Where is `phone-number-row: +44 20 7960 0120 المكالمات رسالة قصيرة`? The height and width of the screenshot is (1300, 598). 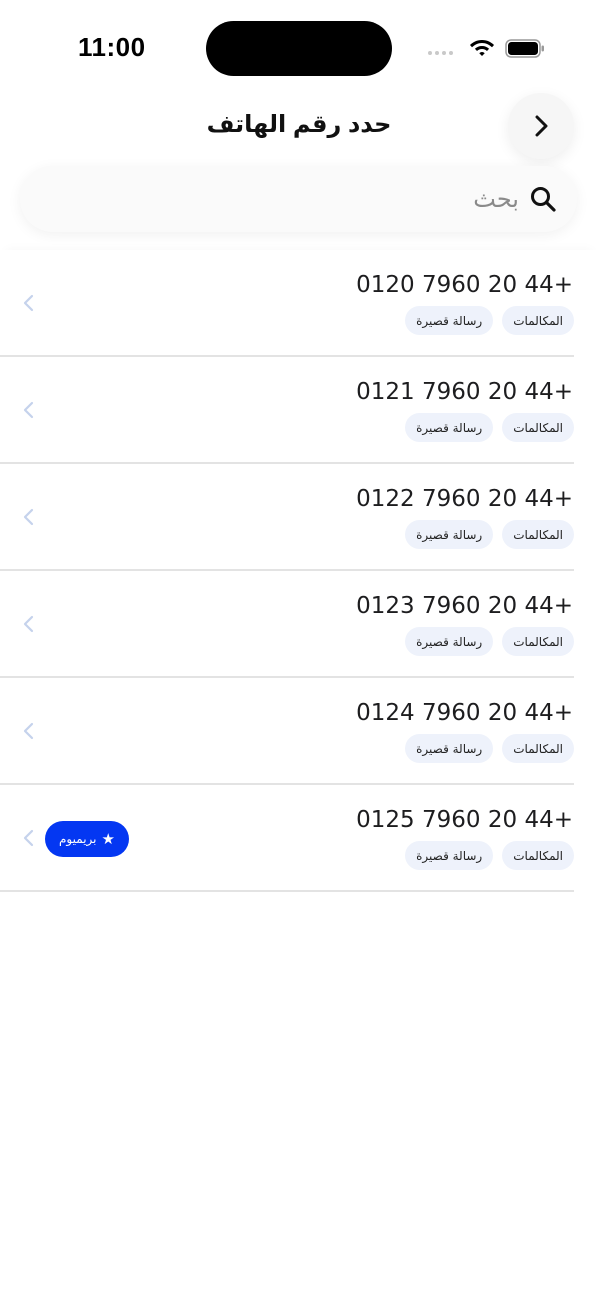
phone-number-row: +44 20 7960 0120 المكالمات رسالة قصيرة is located at coordinates (287, 303).